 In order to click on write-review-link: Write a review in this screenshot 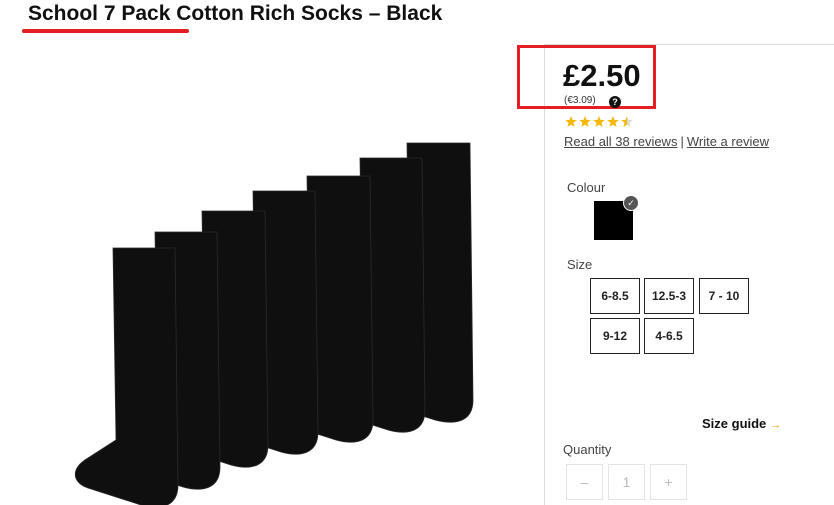, I will do `click(728, 141)`.